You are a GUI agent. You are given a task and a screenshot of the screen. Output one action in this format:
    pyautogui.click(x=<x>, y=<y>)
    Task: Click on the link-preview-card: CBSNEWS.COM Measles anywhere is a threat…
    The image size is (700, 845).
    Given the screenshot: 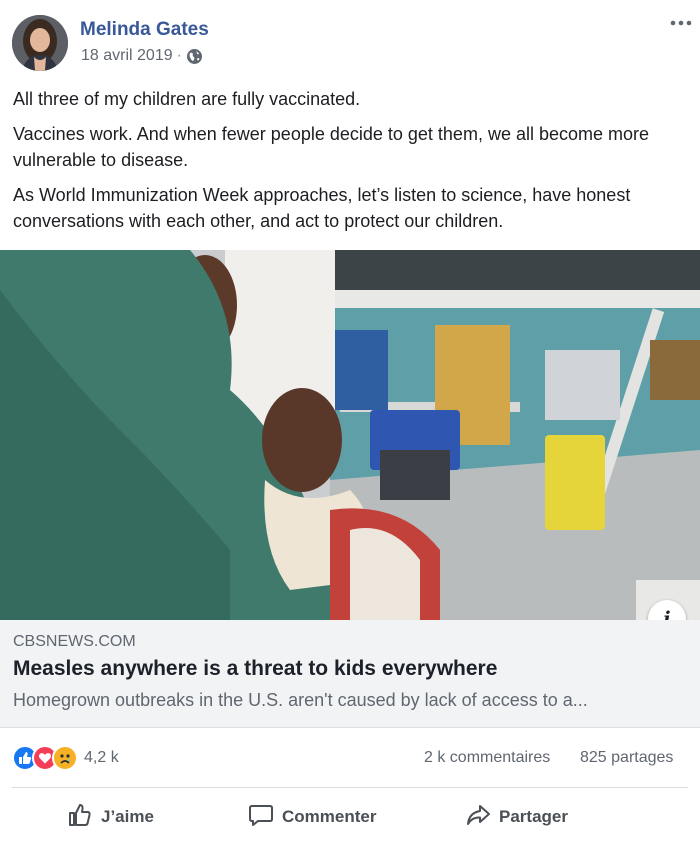 What is the action you would take?
    pyautogui.click(x=350, y=674)
    